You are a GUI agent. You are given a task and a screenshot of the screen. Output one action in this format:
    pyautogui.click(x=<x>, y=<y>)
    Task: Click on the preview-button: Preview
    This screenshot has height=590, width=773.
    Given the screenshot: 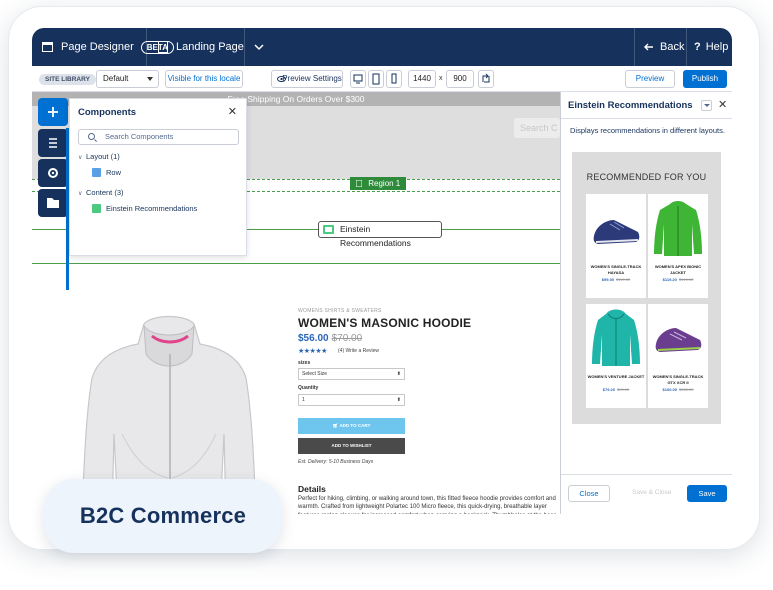 What is the action you would take?
    pyautogui.click(x=650, y=79)
    